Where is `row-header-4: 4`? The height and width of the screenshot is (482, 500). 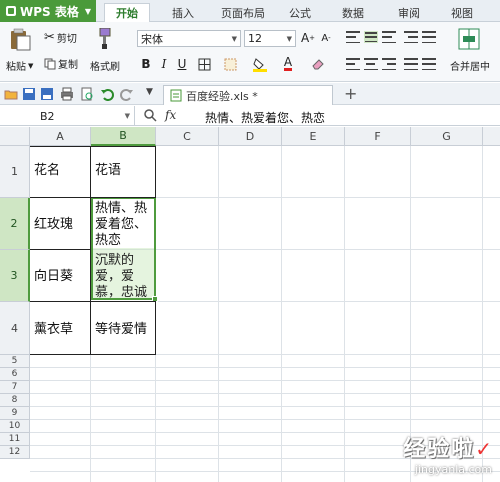
row-header-4: 4 is located at coordinates (15, 328).